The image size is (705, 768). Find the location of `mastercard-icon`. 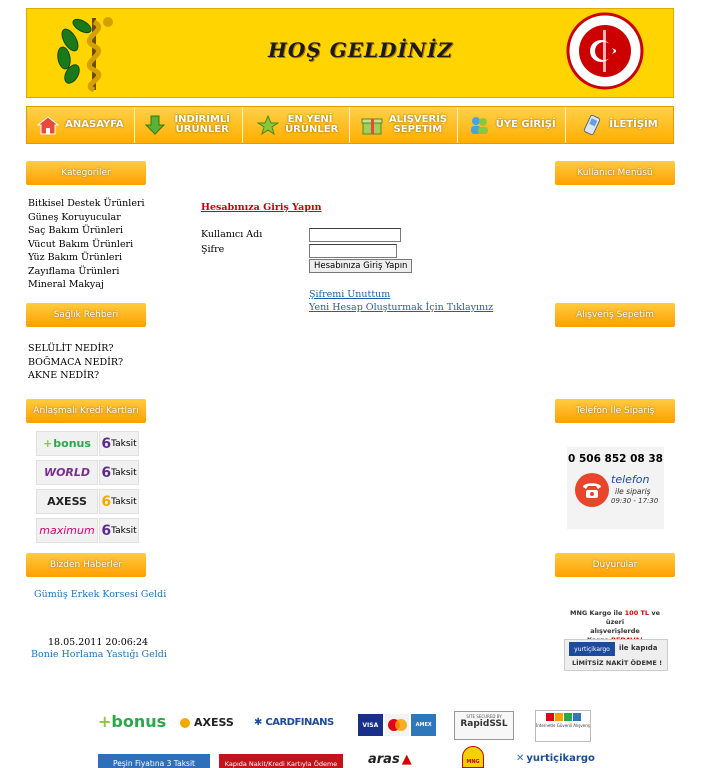

mastercard-icon is located at coordinates (397, 725).